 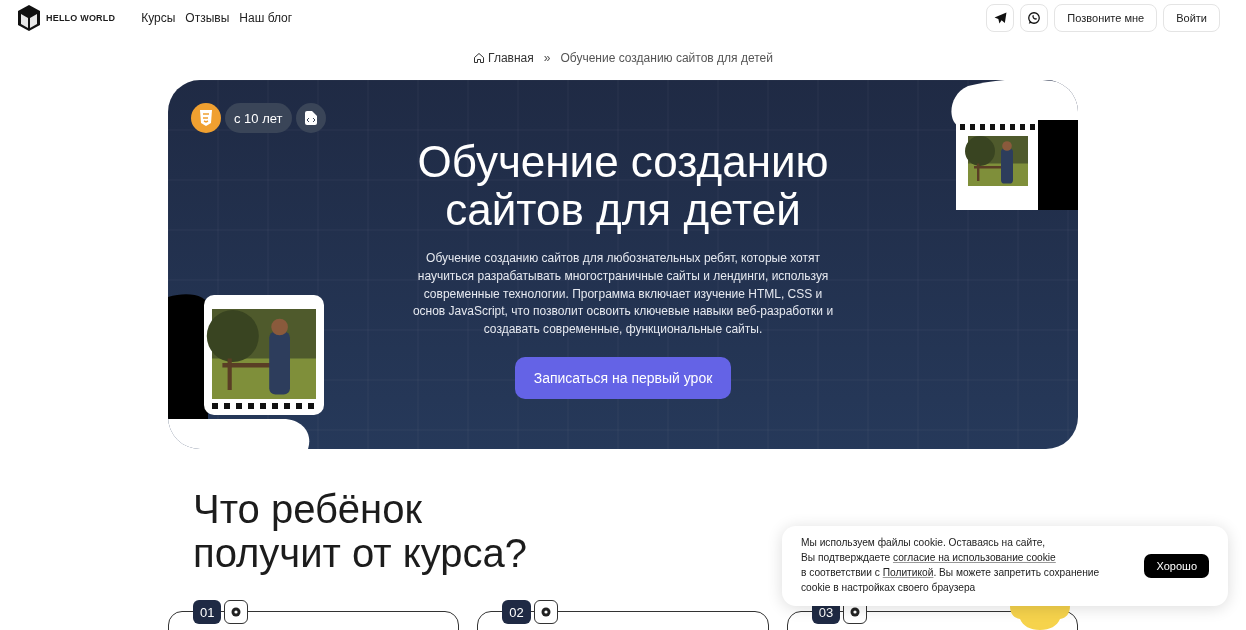 I want to click on age-tag: с 10 лет, so click(x=258, y=118).